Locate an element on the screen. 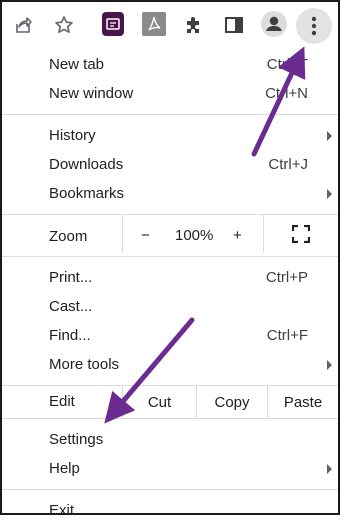 The height and width of the screenshot is (525, 340). menu-item-label: Downloads is located at coordinates (86, 164).